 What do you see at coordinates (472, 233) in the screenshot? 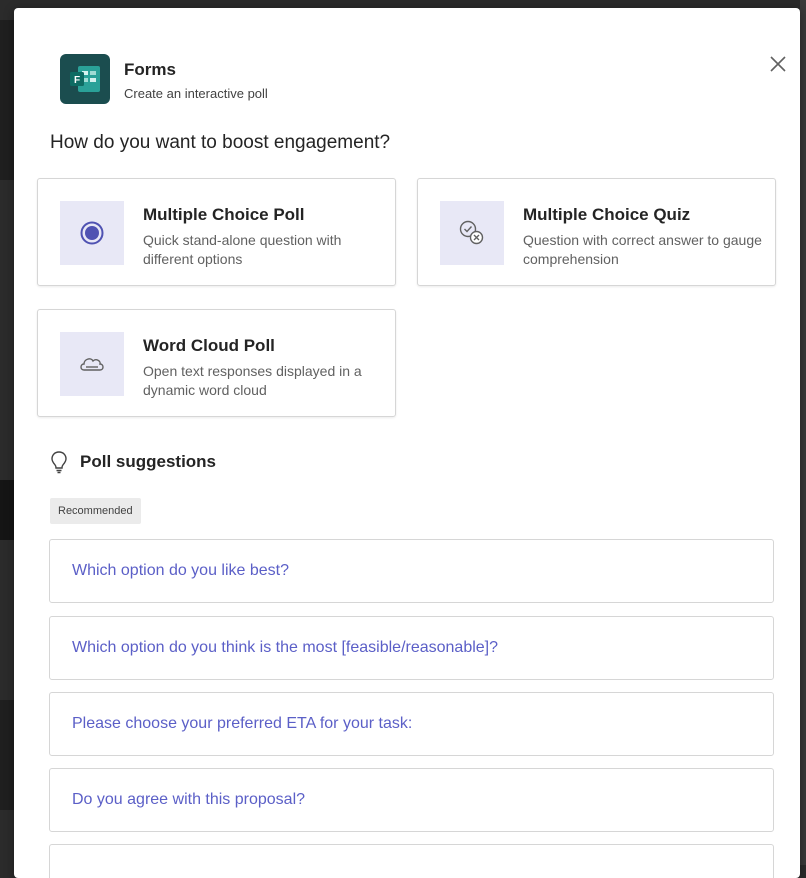
I see `quiz-check-icon` at bounding box center [472, 233].